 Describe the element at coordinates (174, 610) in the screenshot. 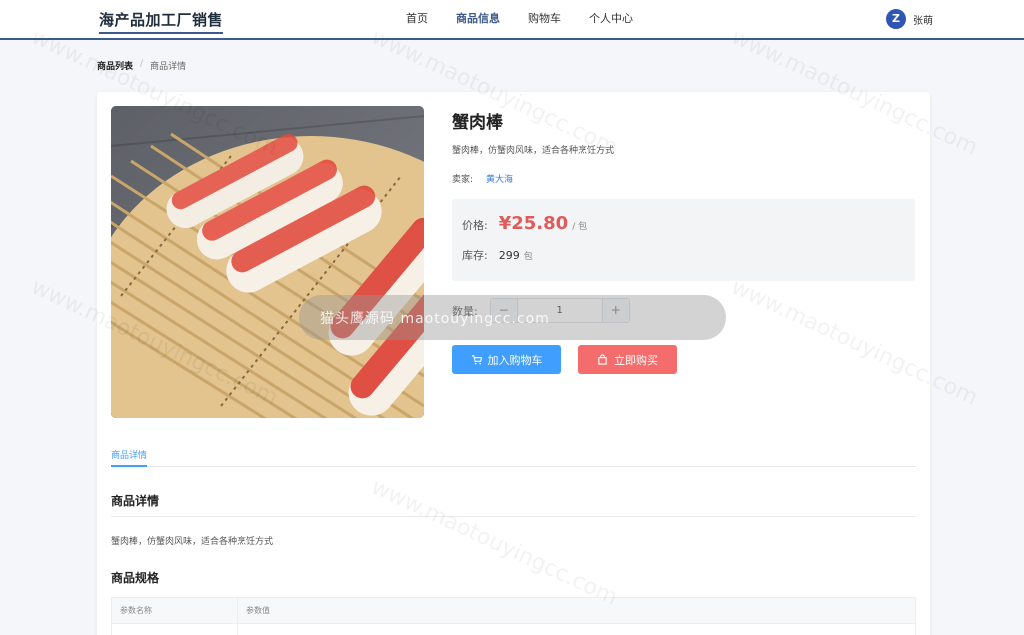

I see `spec-header-name: 参数名称` at that location.